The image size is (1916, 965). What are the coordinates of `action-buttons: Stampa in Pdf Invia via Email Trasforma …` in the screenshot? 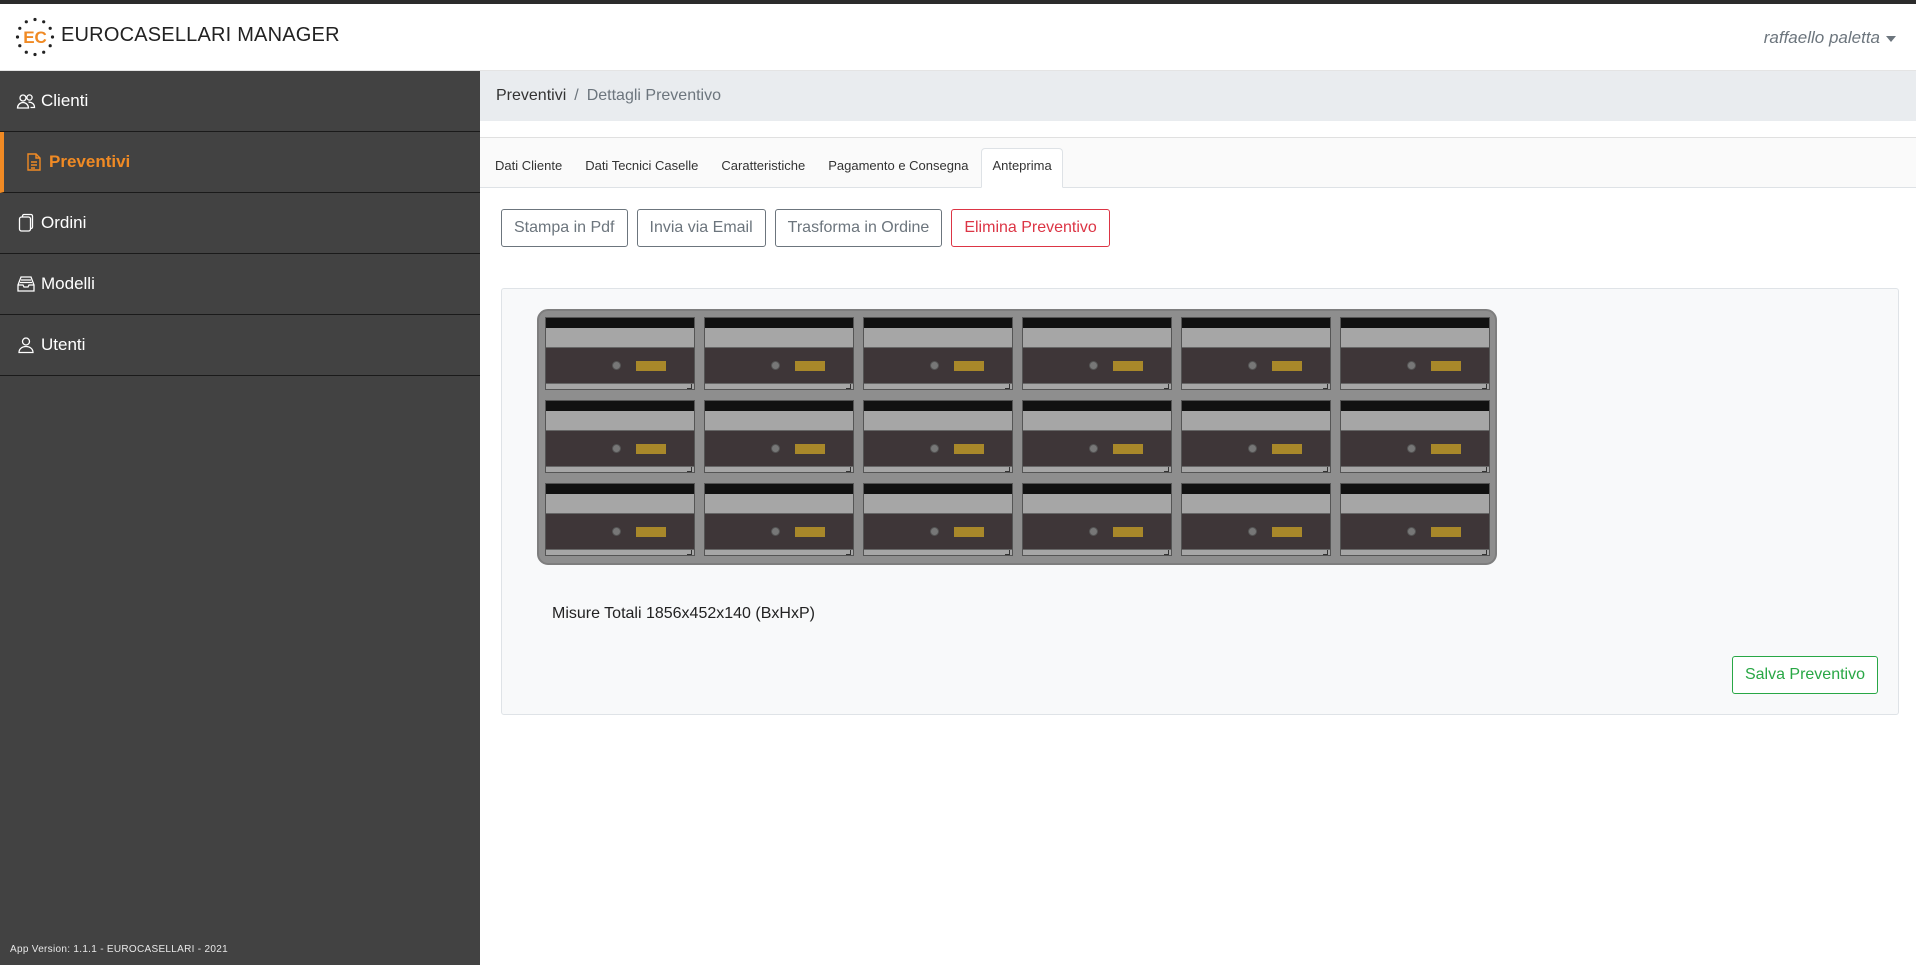 It's located at (805, 228).